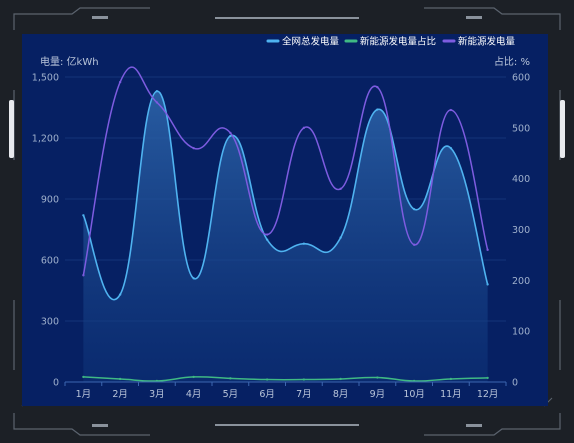 The width and height of the screenshot is (574, 443). I want to click on x-tick-label: 6月, so click(267, 394).